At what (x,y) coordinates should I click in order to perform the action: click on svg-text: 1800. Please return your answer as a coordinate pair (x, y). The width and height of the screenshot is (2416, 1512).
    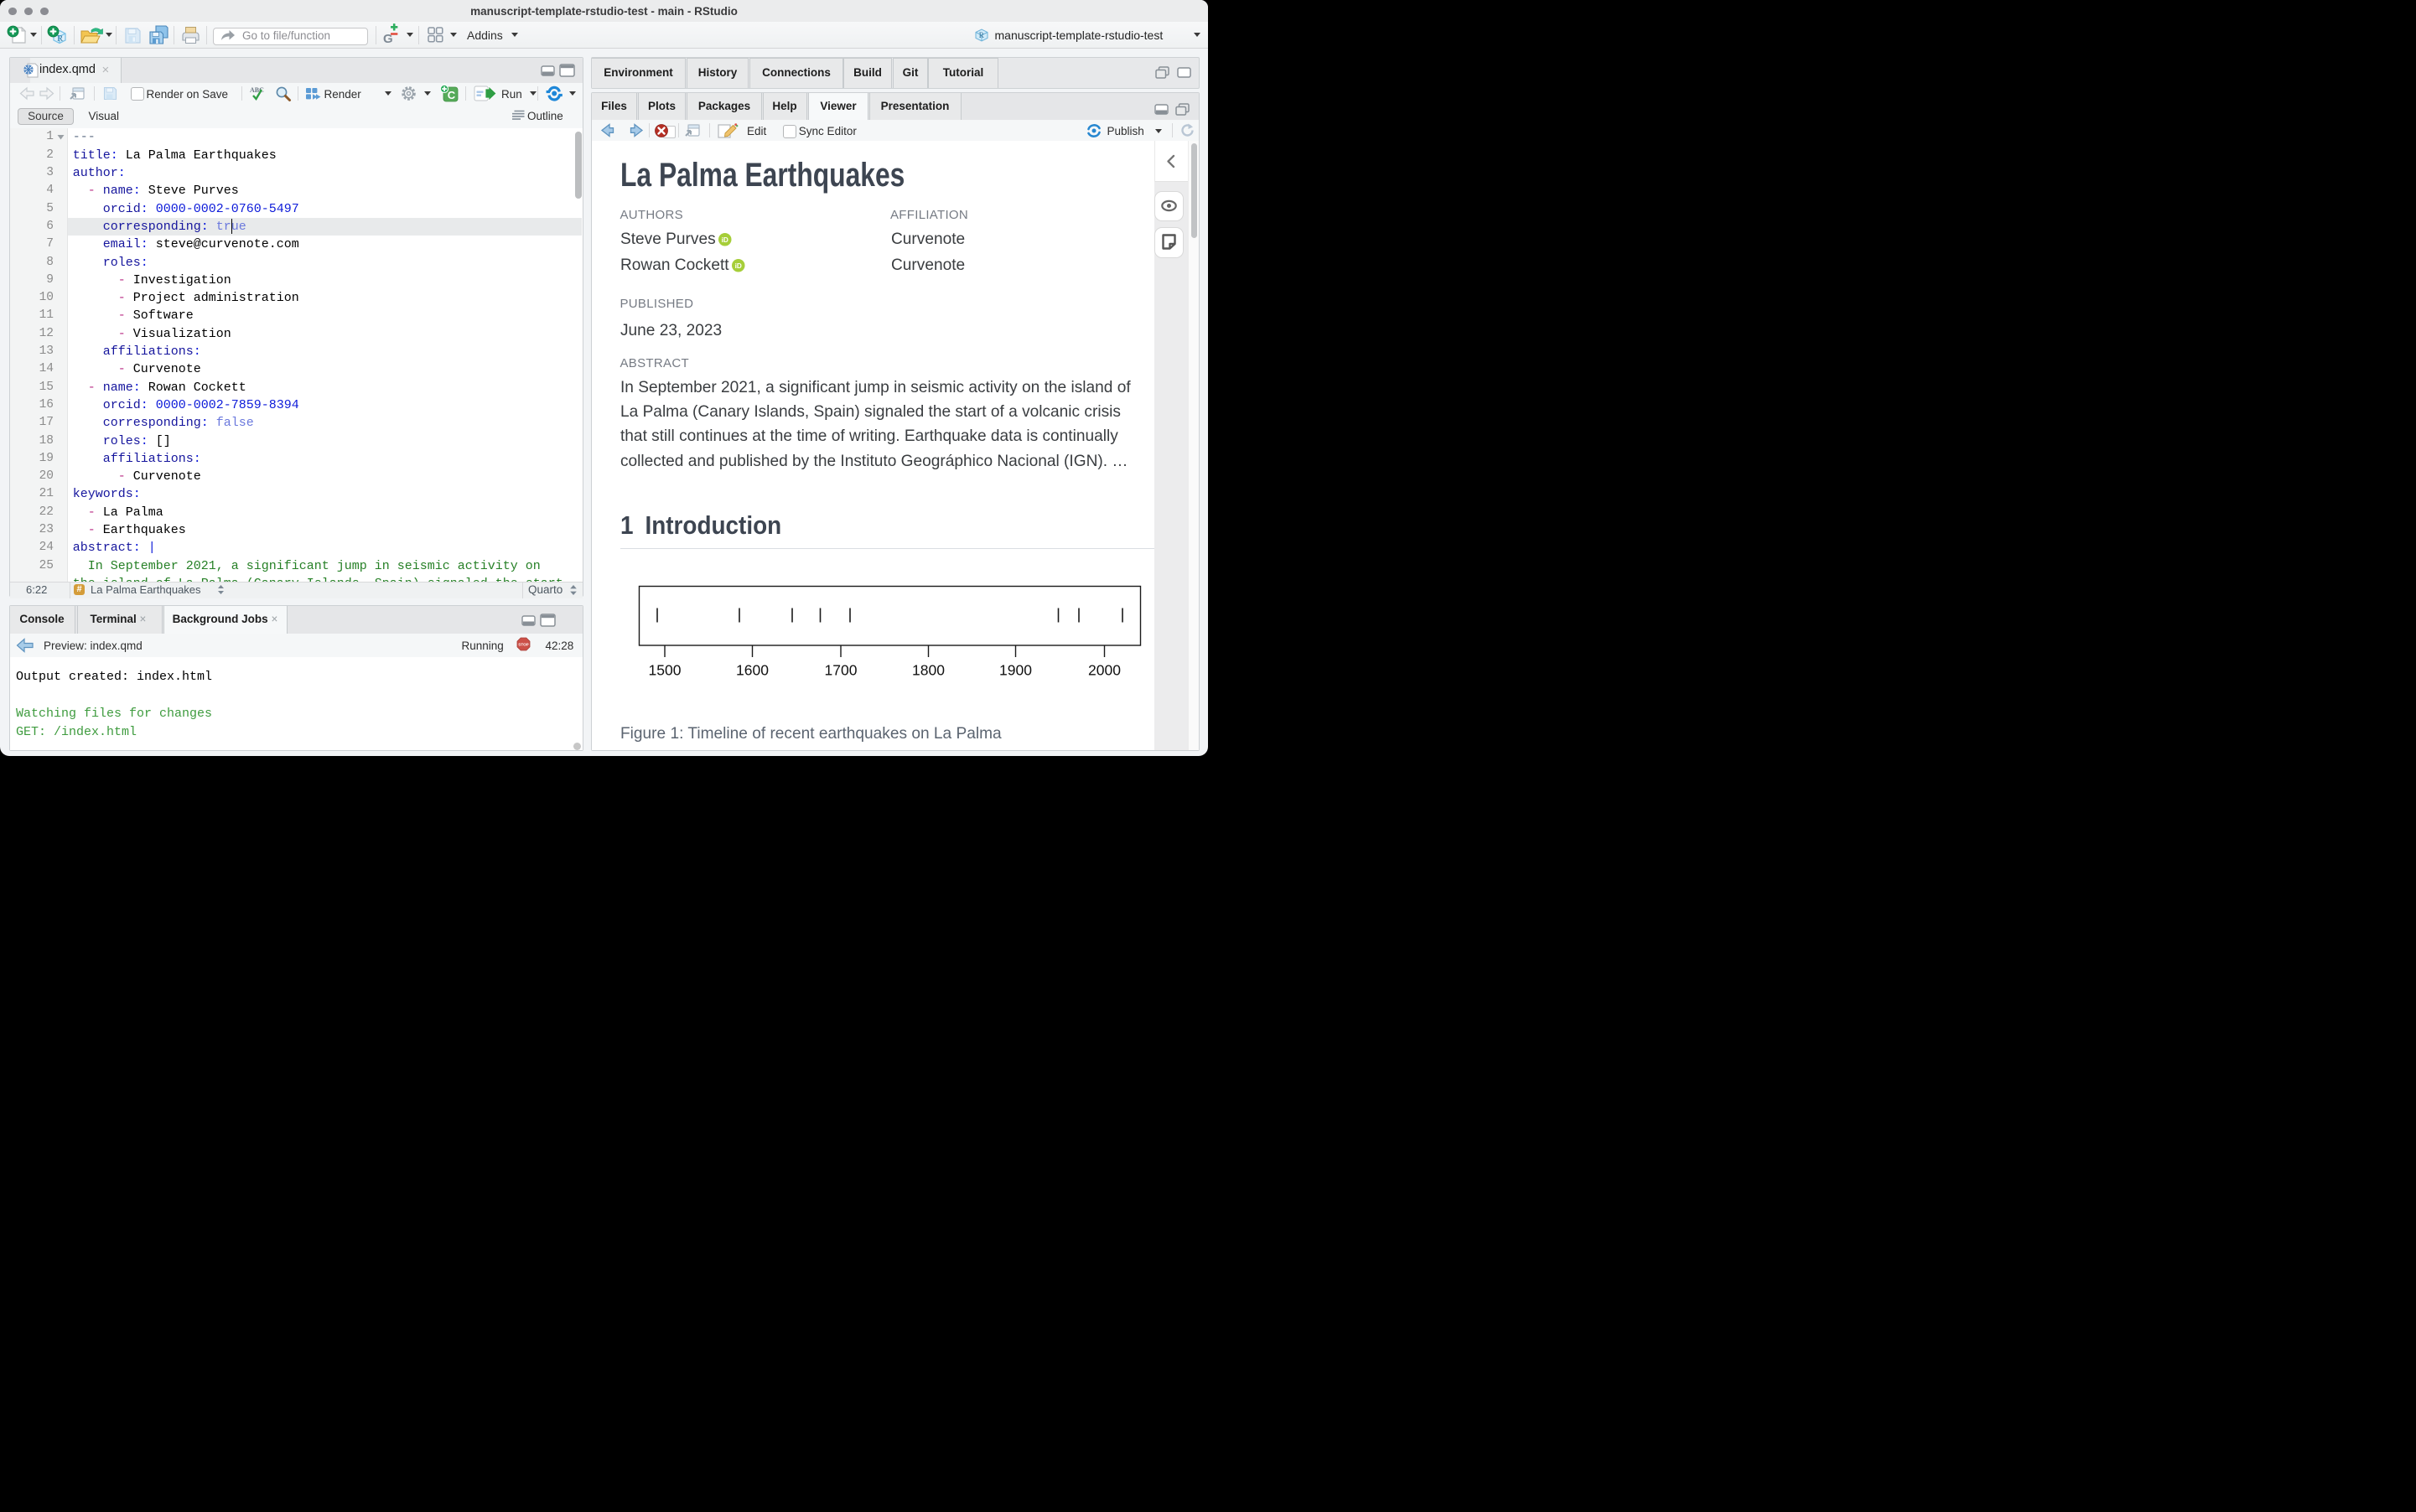
    Looking at the image, I should click on (929, 669).